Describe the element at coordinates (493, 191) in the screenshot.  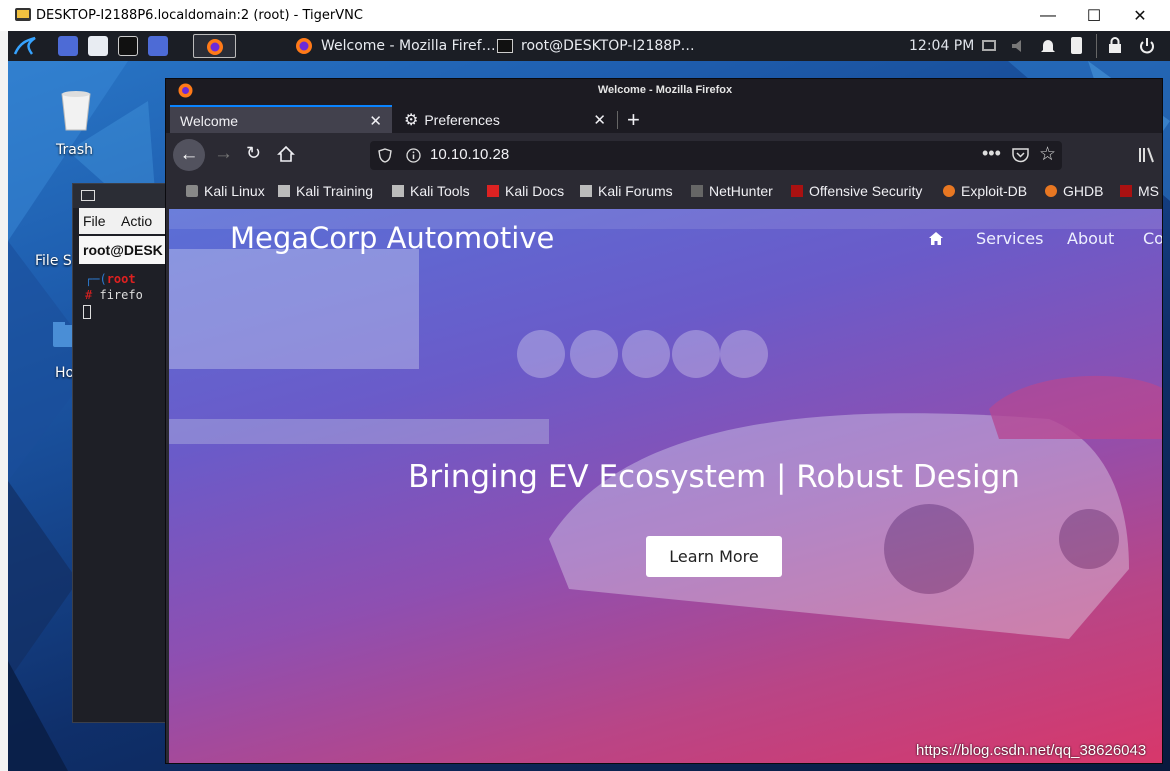
I see `docs-icon` at that location.